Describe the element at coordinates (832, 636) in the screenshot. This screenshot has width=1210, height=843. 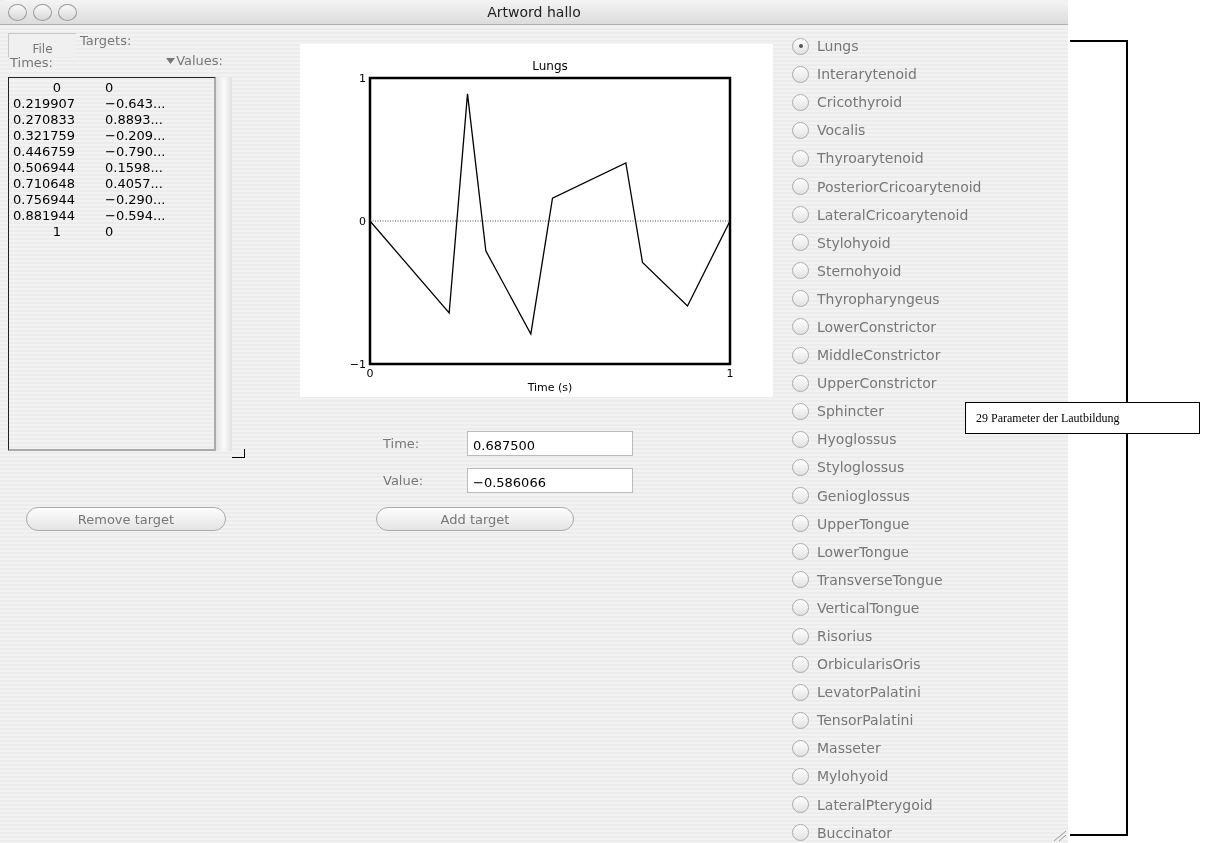
I see `muscle-option: Risorius` at that location.